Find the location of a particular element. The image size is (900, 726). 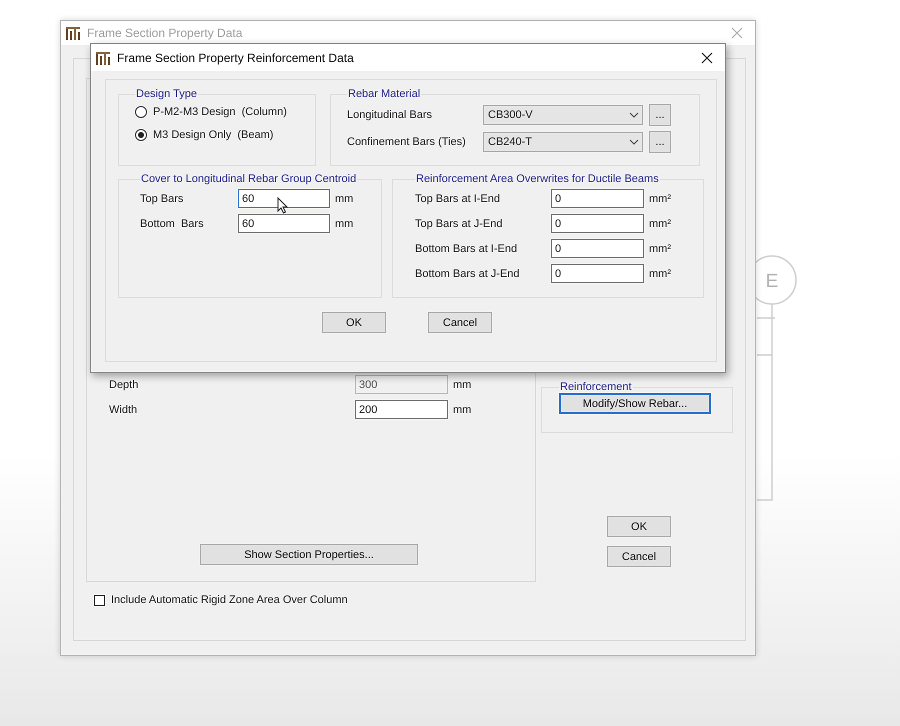

field-label: Width is located at coordinates (123, 410).